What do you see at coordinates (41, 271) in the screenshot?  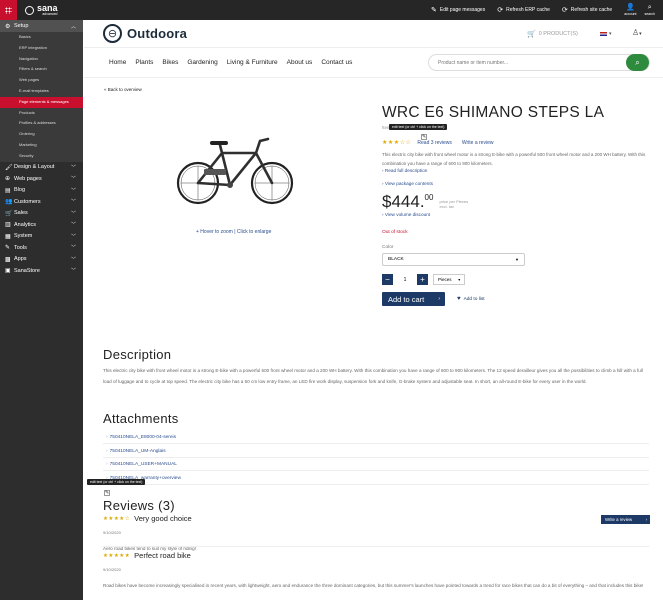 I see `sidebar-item: ▣ SanaStore ﹀` at bounding box center [41, 271].